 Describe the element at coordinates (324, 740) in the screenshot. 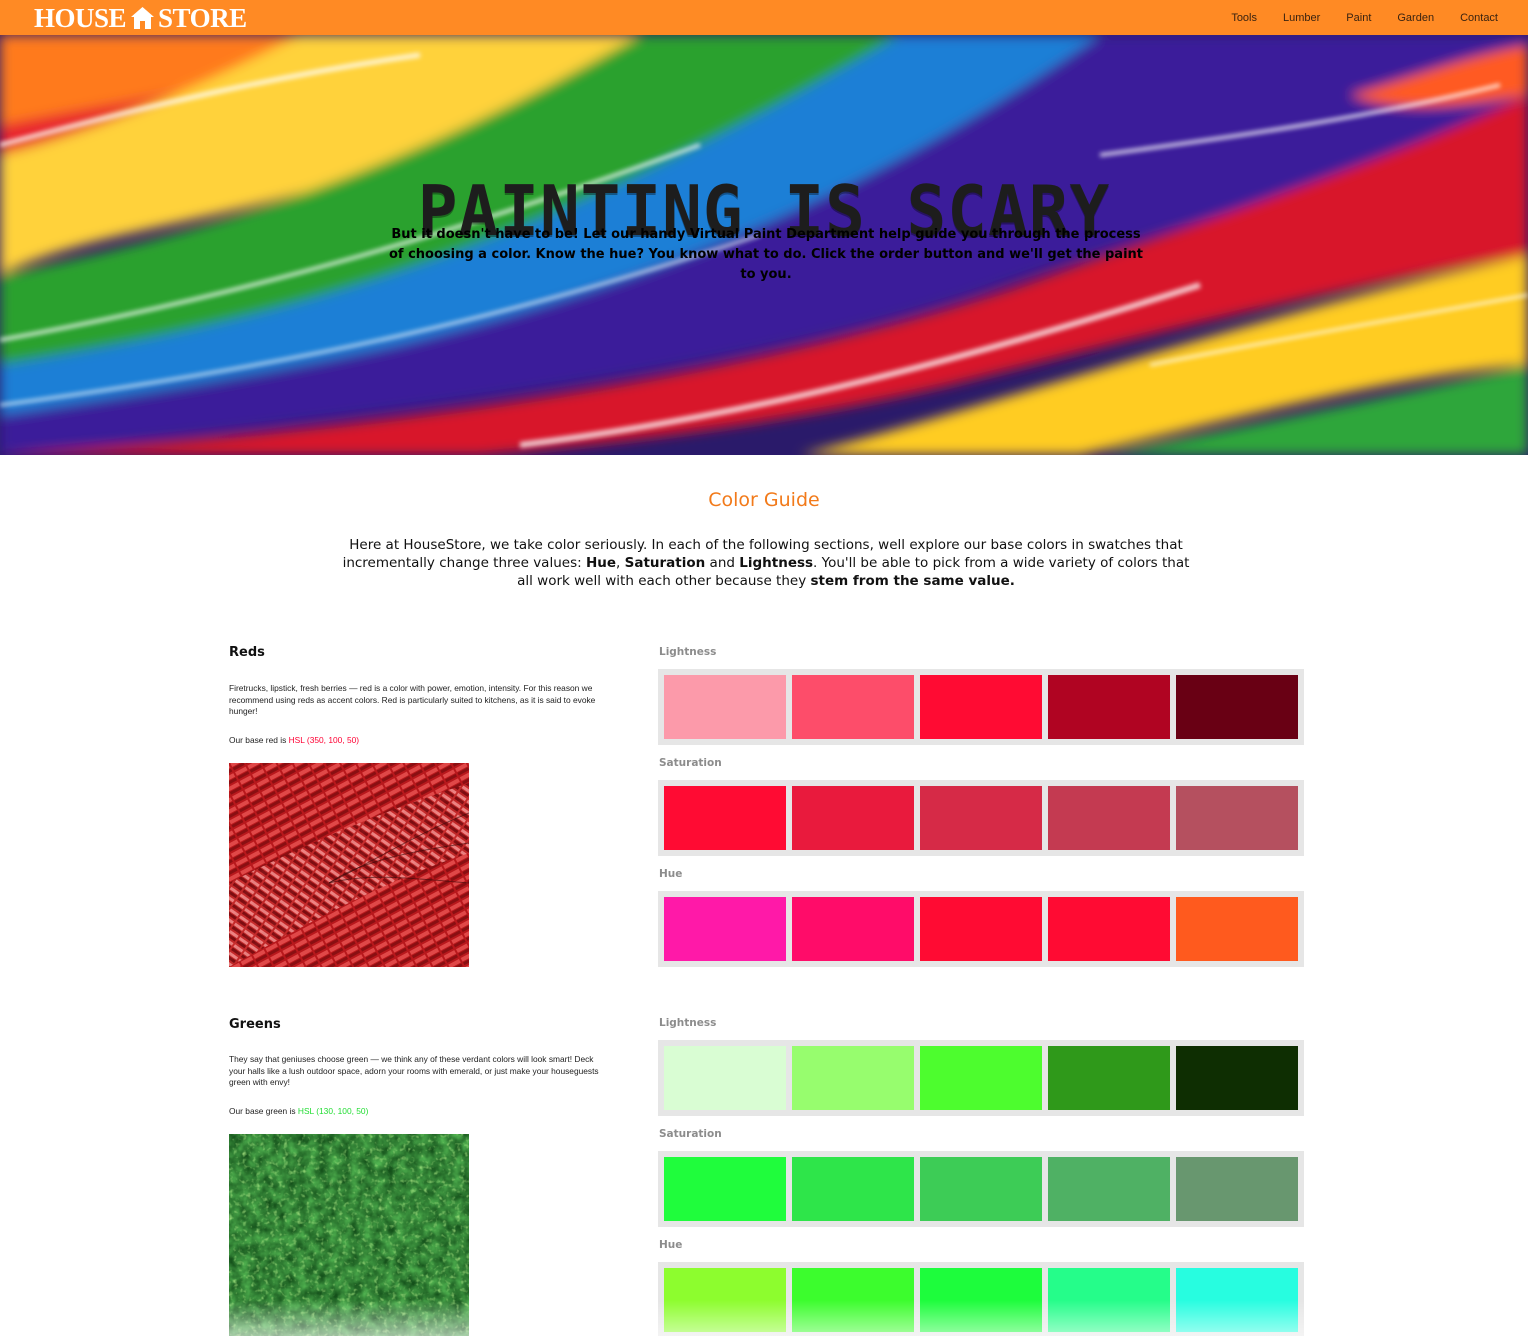

I see `reds-base-value: HSL (350, 100, 50)` at that location.